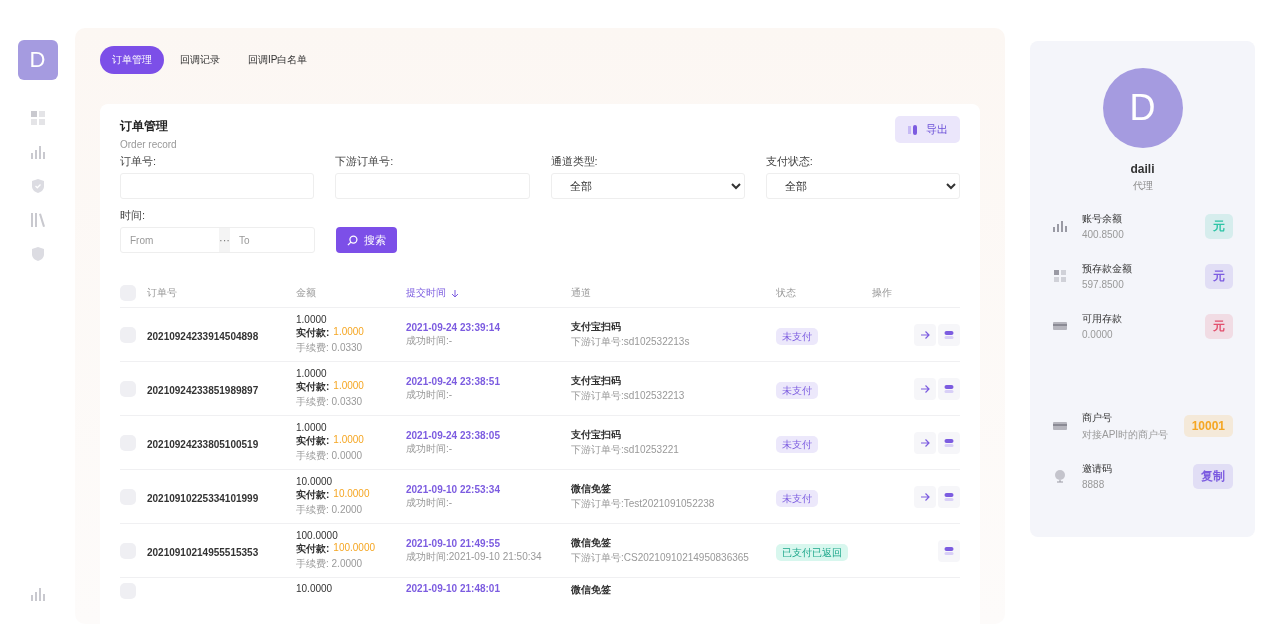  Describe the element at coordinates (1097, 469) in the screenshot. I see `stat-label: 邀请码` at that location.